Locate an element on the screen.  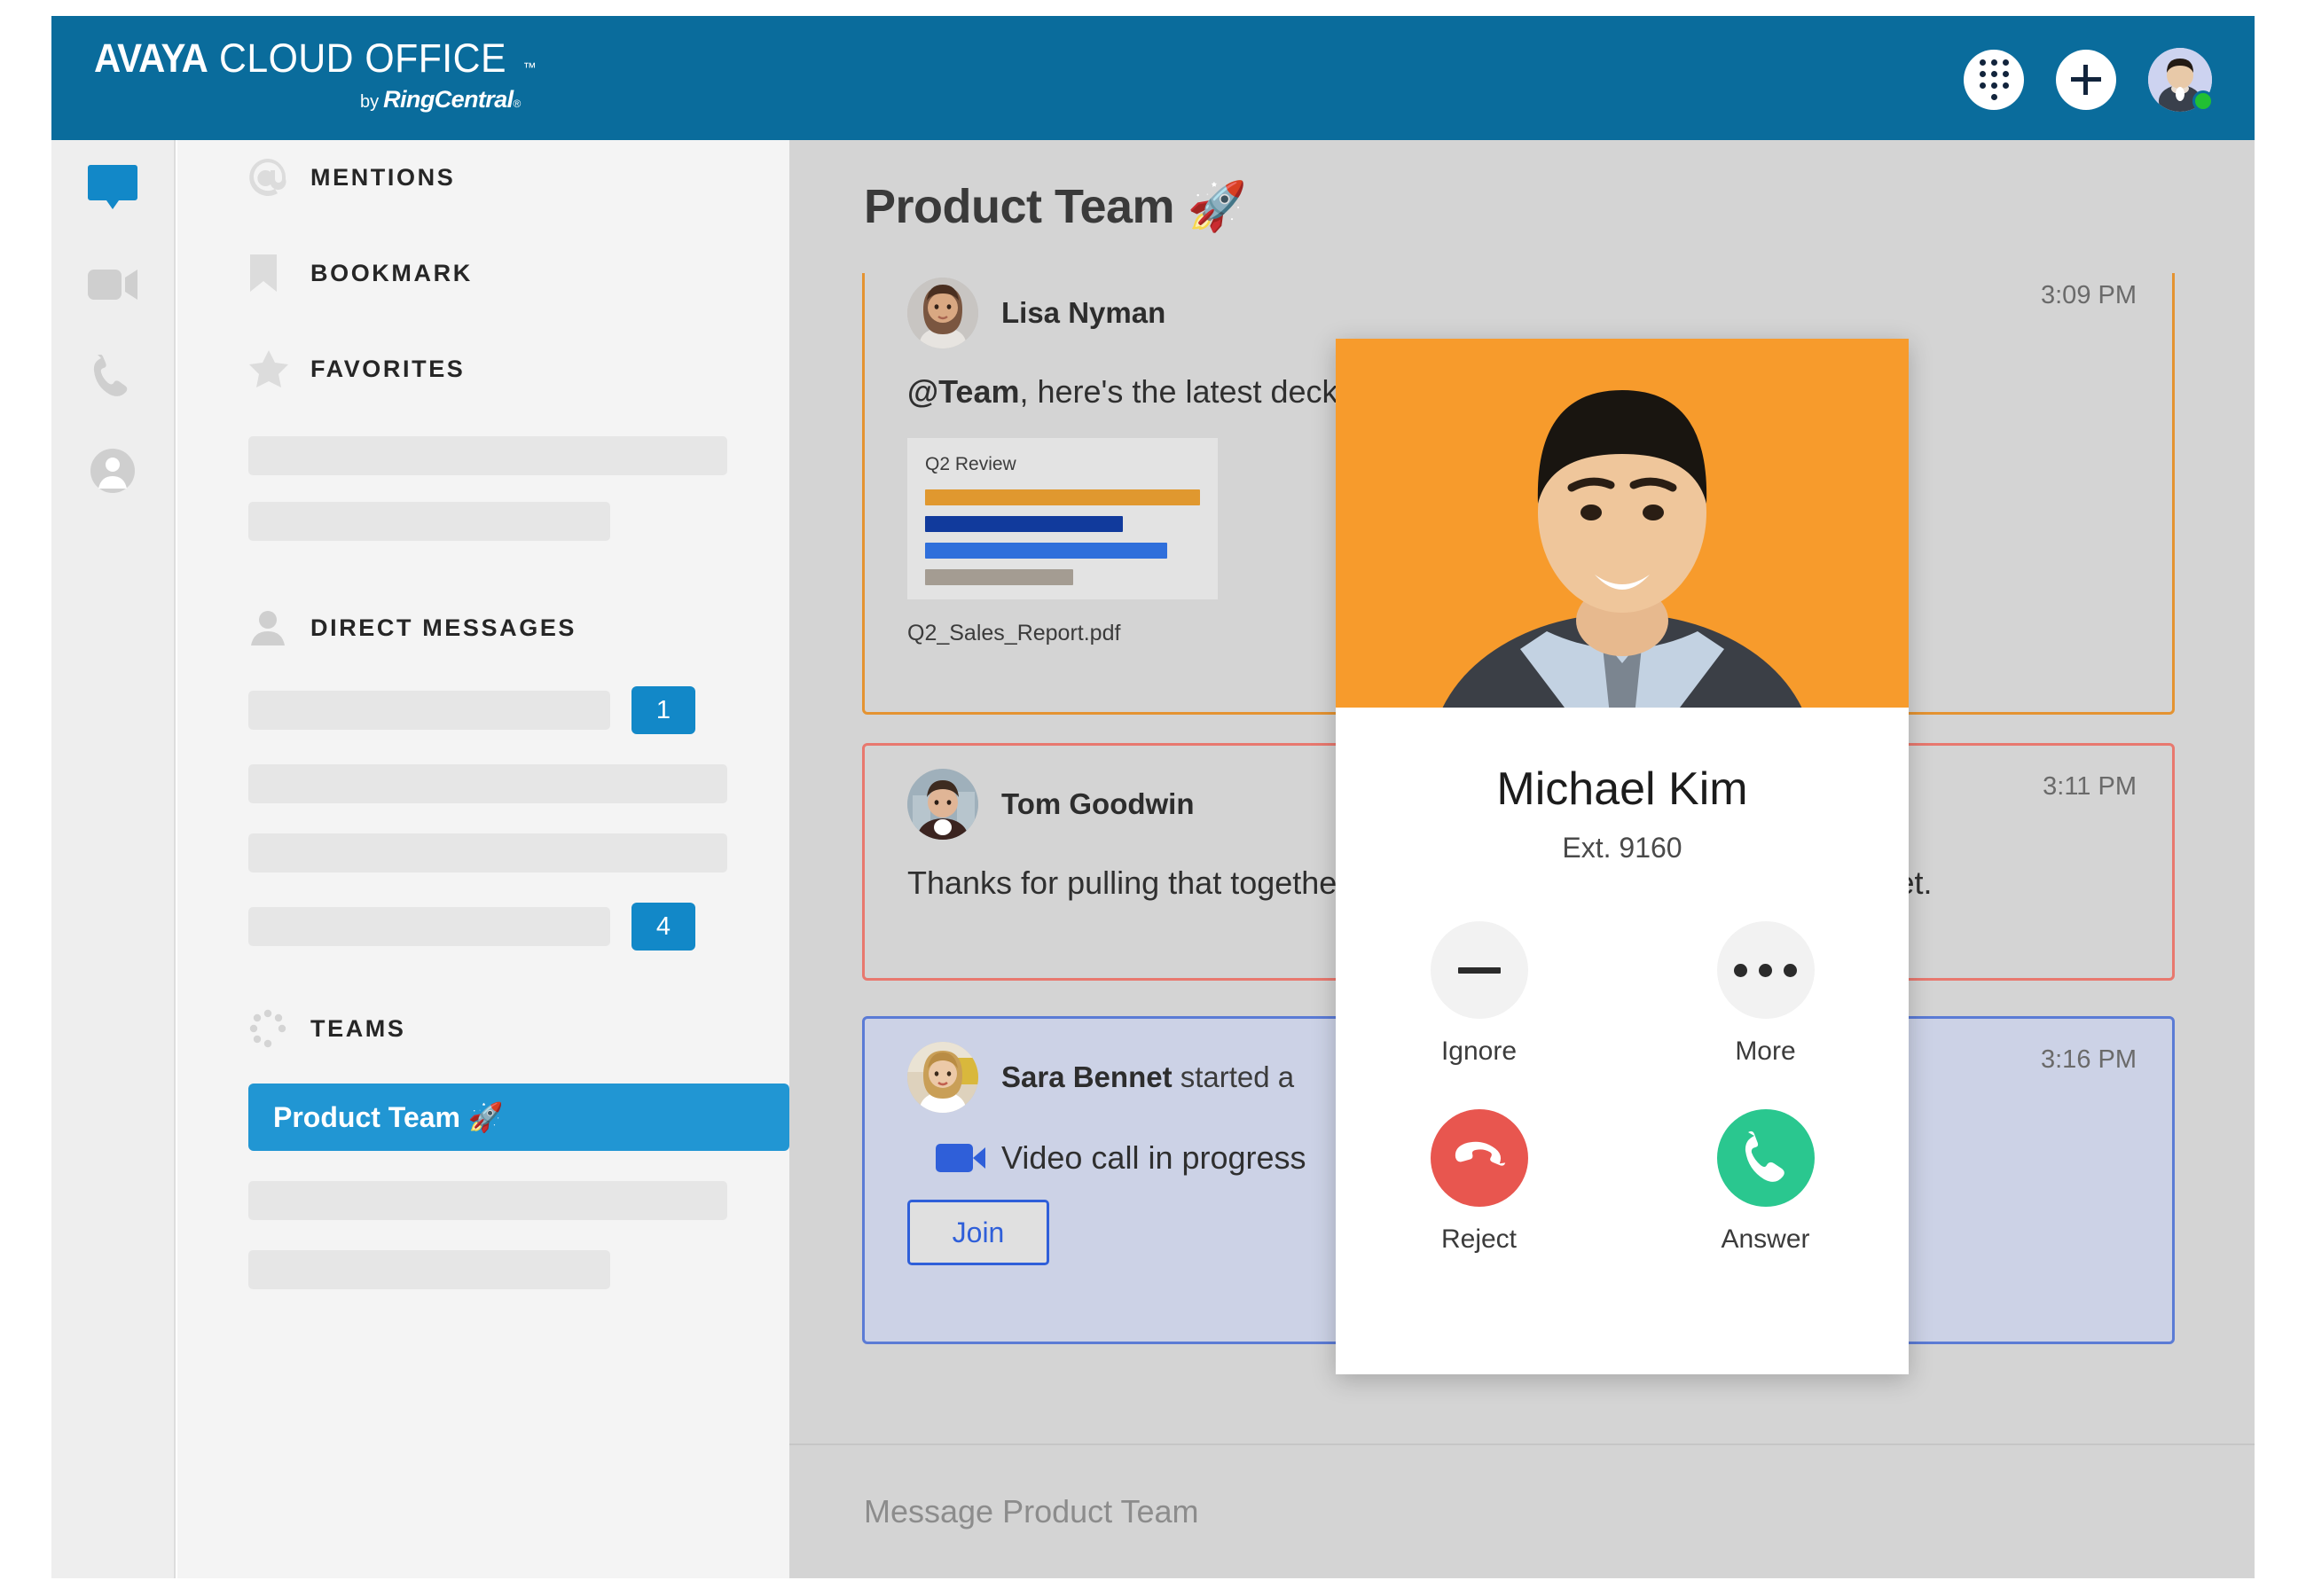
message-input-placeholder: Message Product Team is located at coordinates (1031, 1512).